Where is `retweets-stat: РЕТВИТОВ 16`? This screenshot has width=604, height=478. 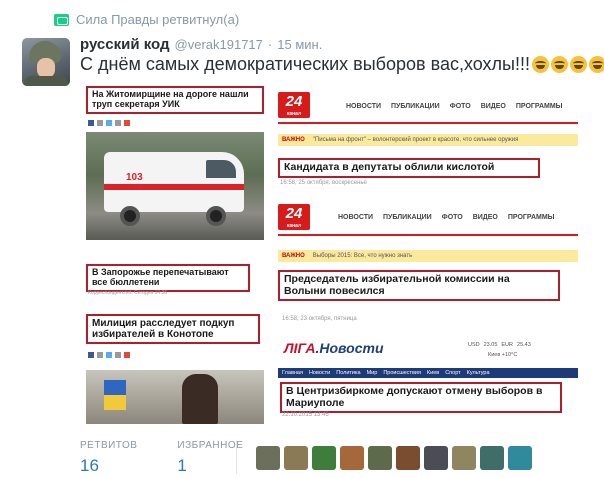 retweets-stat: РЕТВИТОВ 16 is located at coordinates (108, 458).